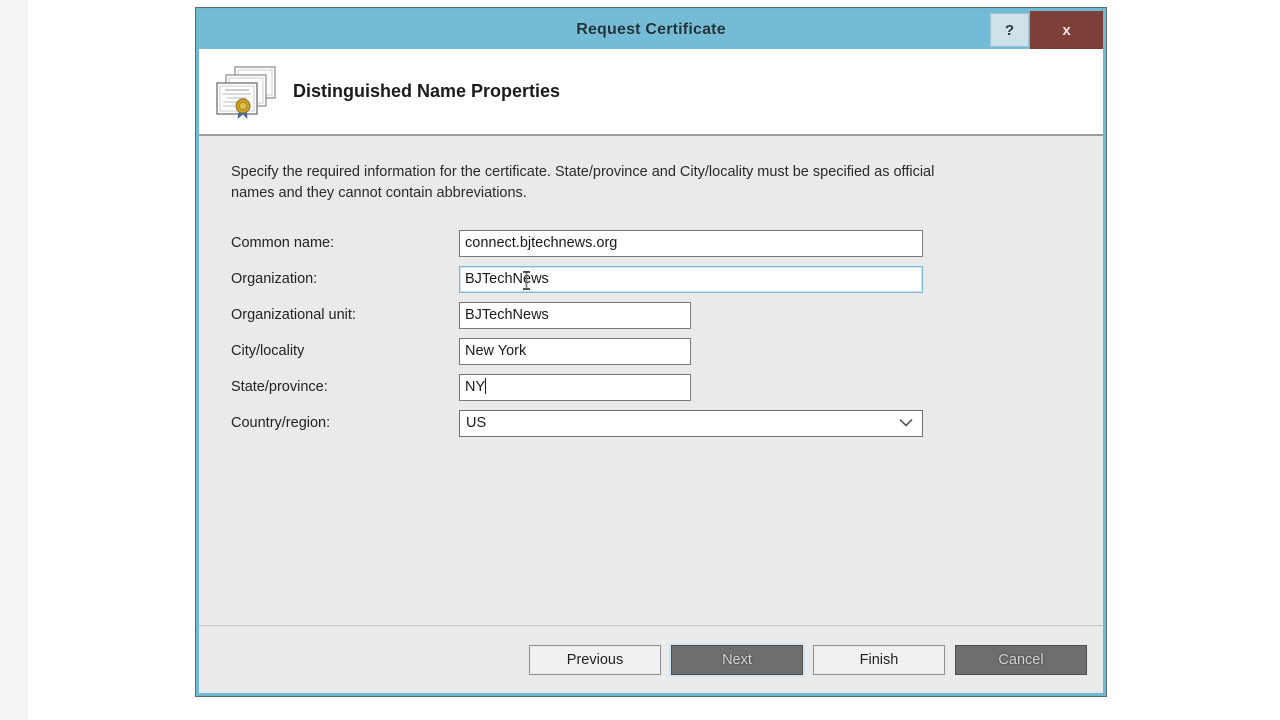 This screenshot has width=1280, height=720. I want to click on title-bar: Request Certificate ? x, so click(651, 30).